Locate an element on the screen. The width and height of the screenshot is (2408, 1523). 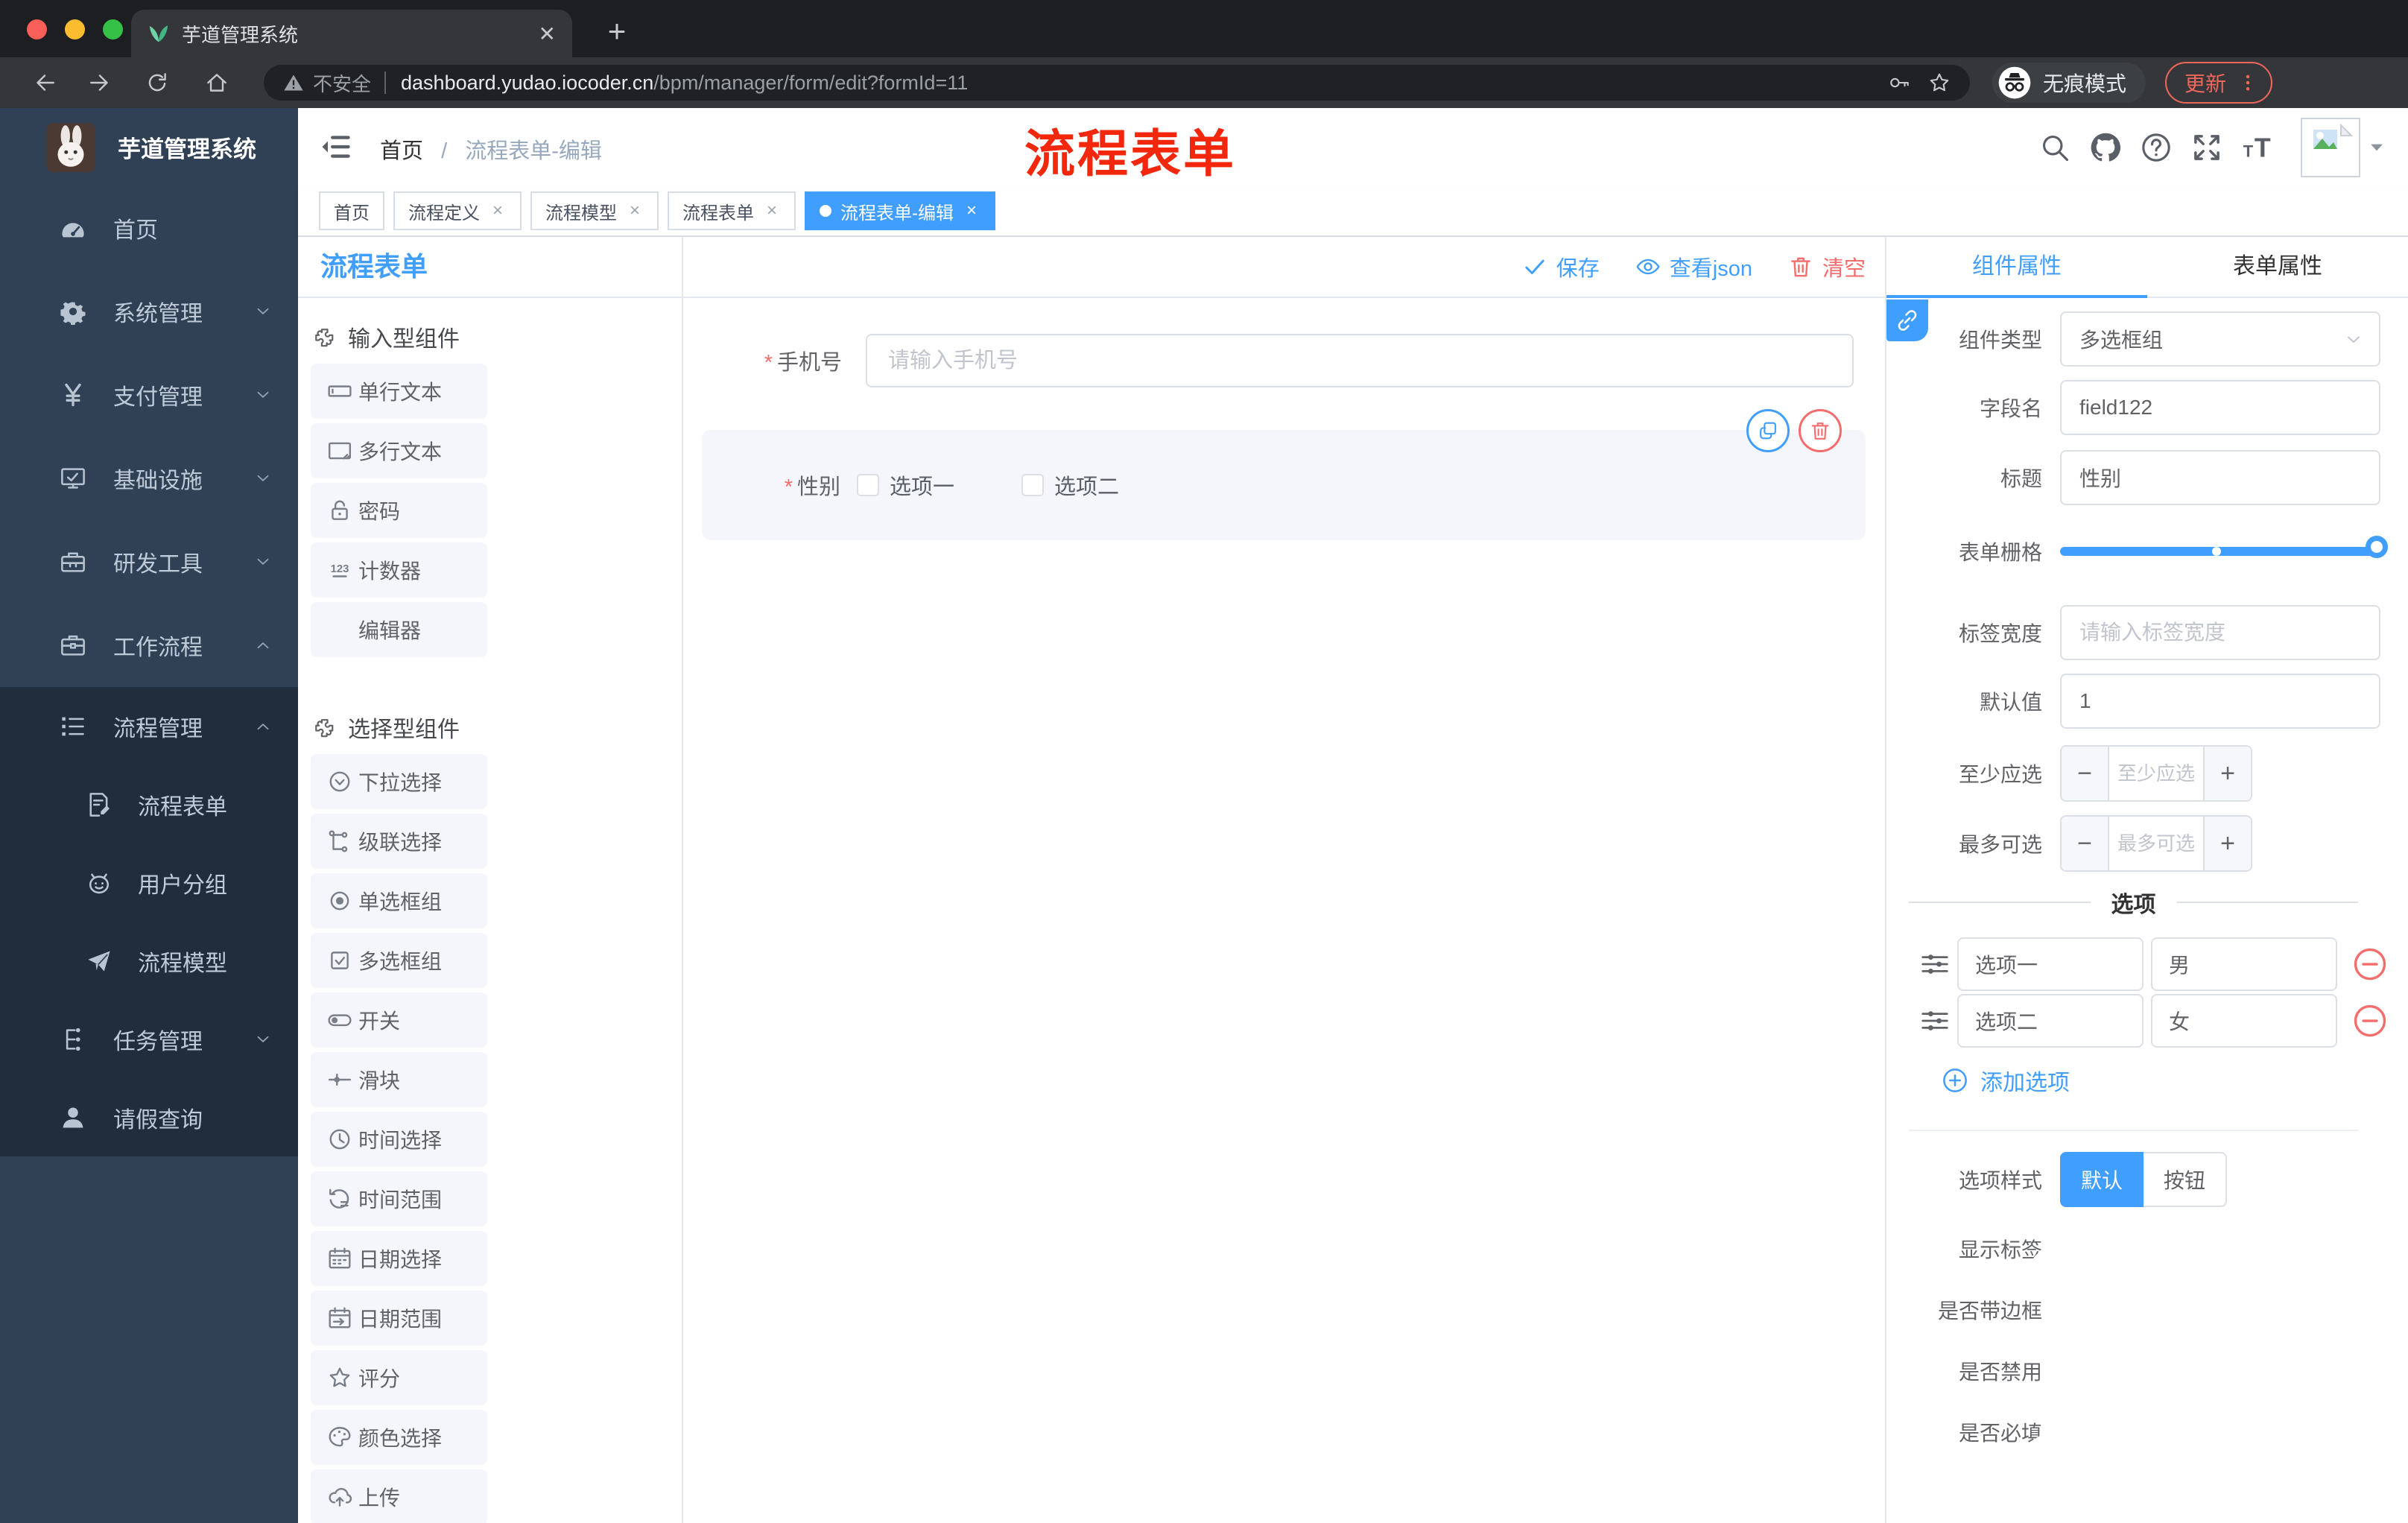
gender-field-selected-block: * 性别 选项一 选项二 is located at coordinates (1284, 475).